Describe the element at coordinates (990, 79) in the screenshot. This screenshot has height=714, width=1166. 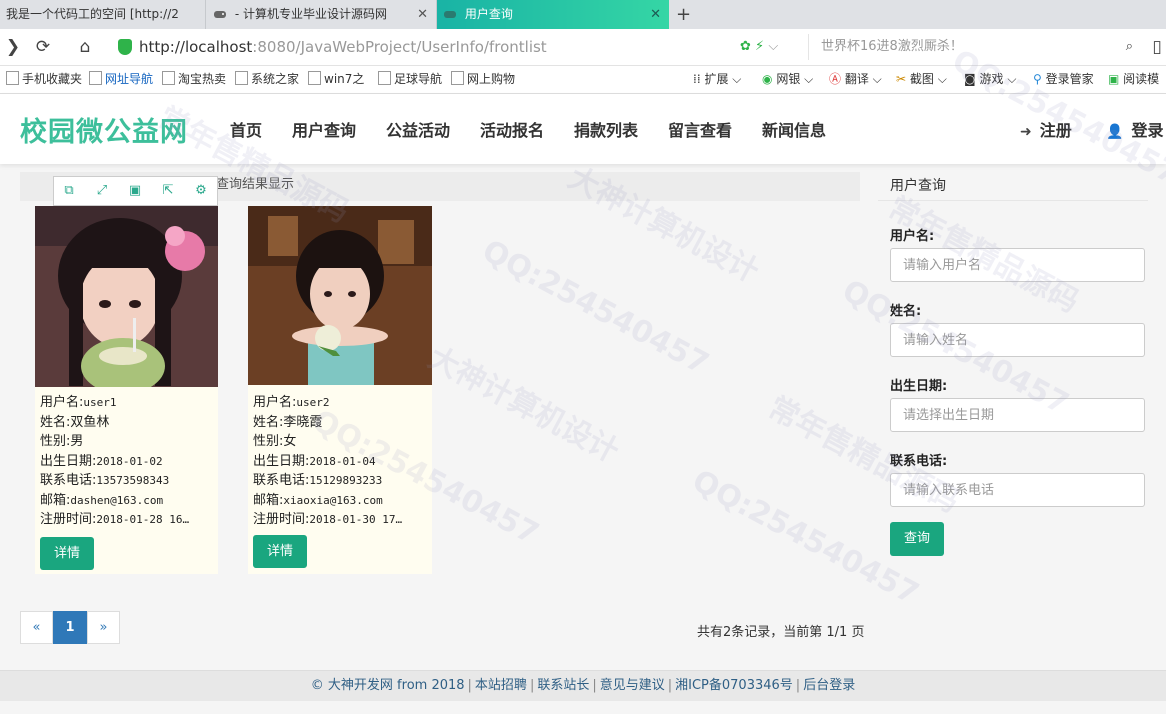
I see `games-menu: ◙ 游戏 ⌵` at that location.